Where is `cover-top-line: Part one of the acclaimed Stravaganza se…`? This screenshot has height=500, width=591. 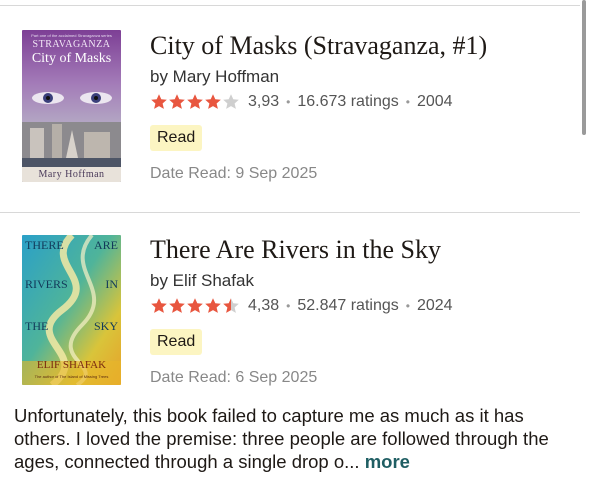 cover-top-line: Part one of the acclaimed Stravaganza se… is located at coordinates (71, 35).